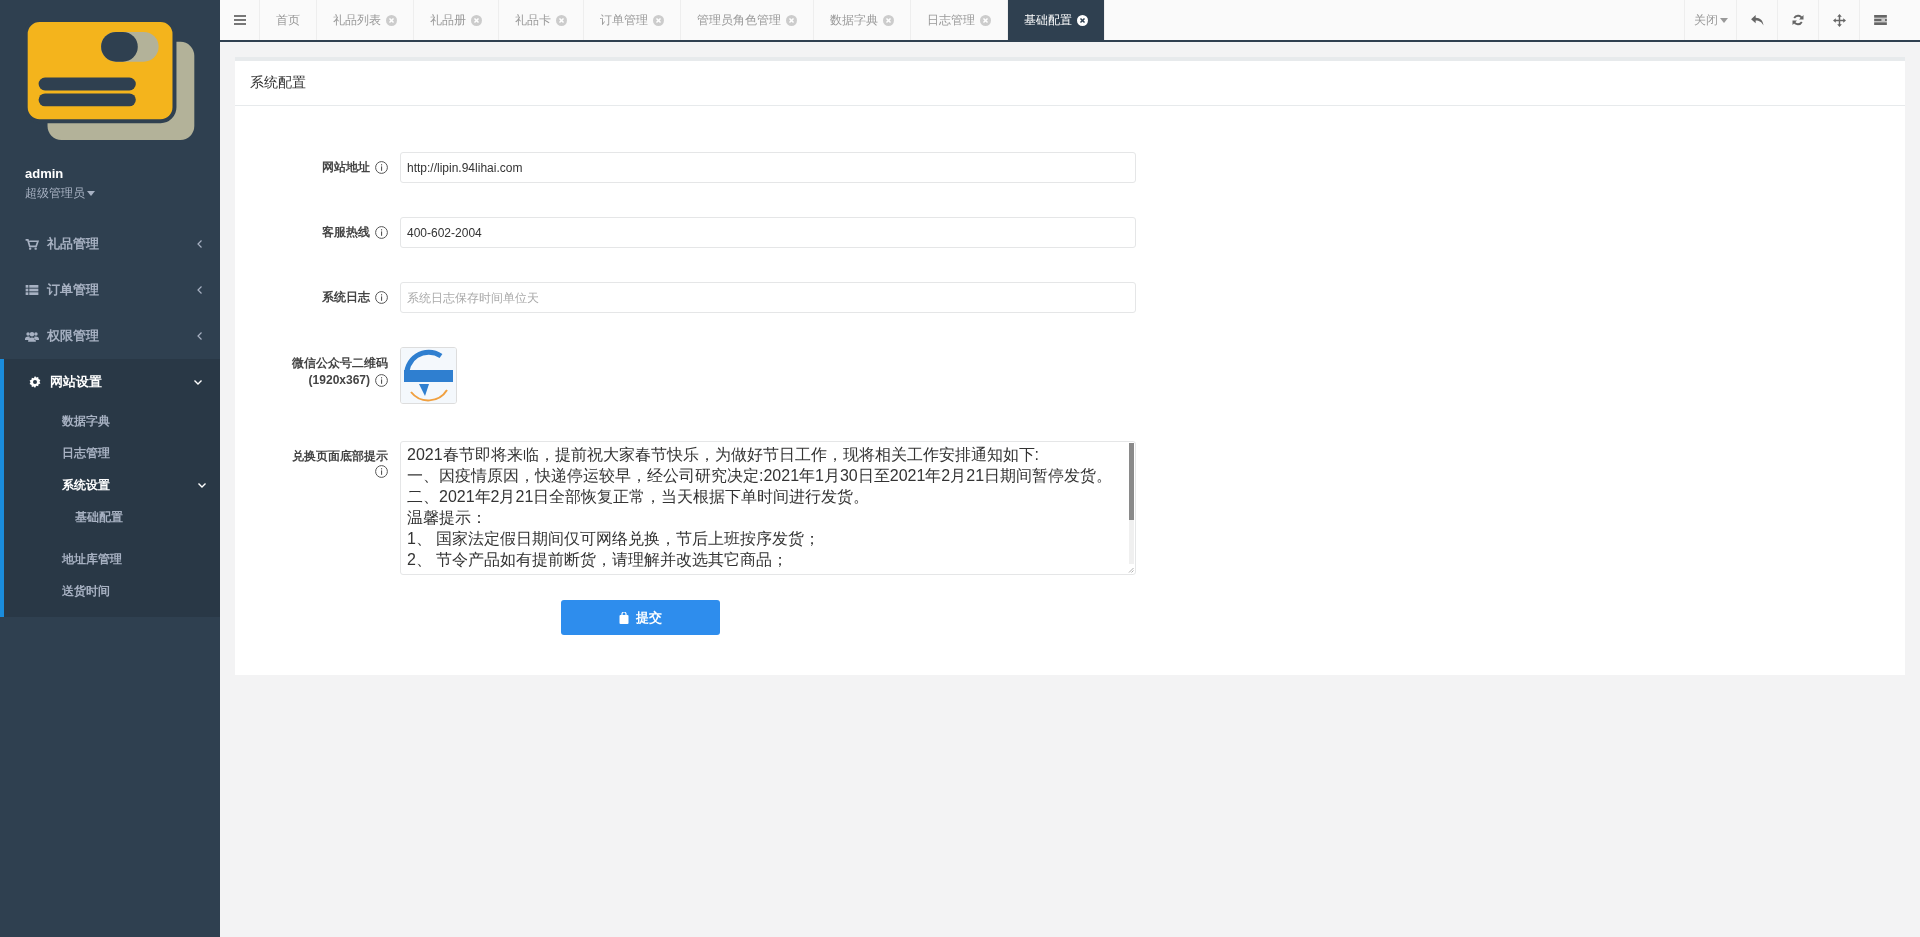 The height and width of the screenshot is (937, 1920). I want to click on textarea-field: 2021春节即将来临，提前祝大家春节快乐，为做好节日工作，现将相关工作安排通知如下: 一、因疫情原因，快递停运较早，经公司研究决定:2021年1月30日至2021年2月21日期间暂停发货。 二、2021年2月21日全部恢复正常，当天根据下单时间进行发货。 温馨提示： 1、 国家法定假日期间仅可网络兑换，节后上班按序发货； 2、 节令产品如有提前断货，请理解并改选其它商品；, so click(768, 508).